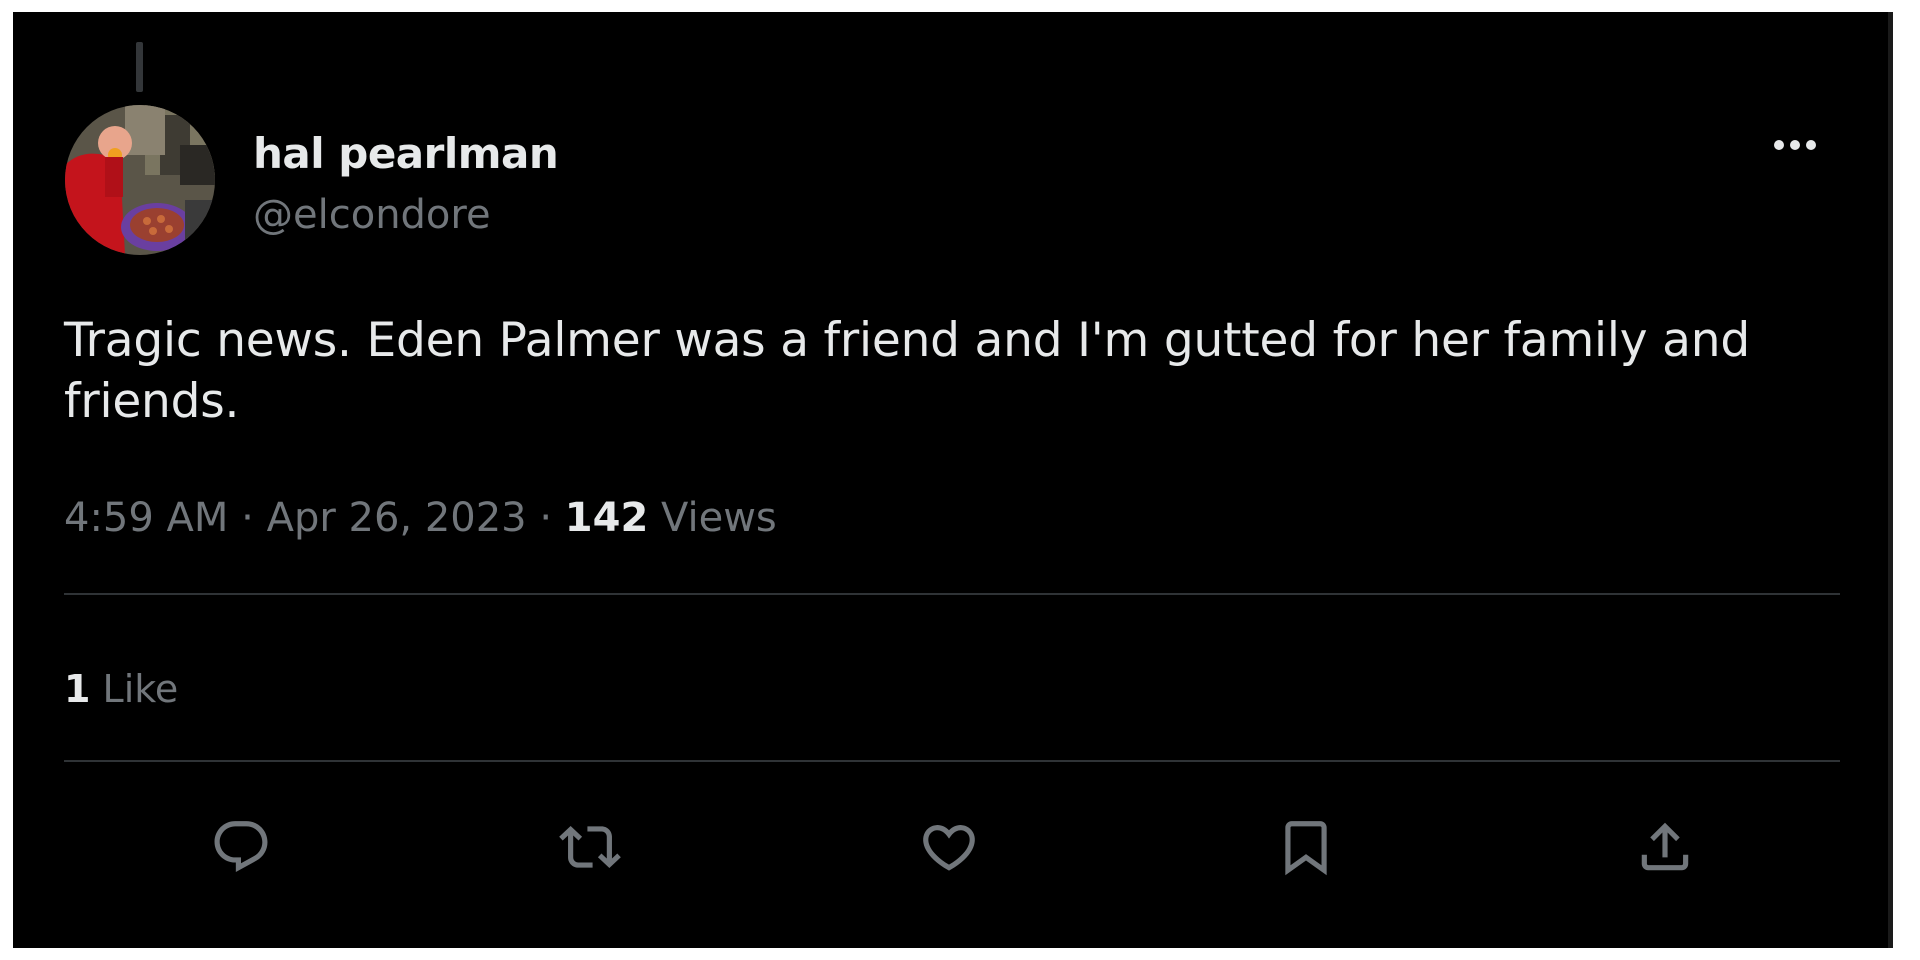  I want to click on like-button, so click(949, 847).